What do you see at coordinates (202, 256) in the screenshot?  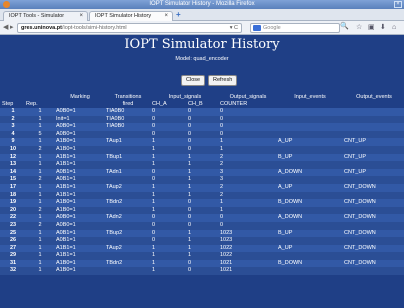 I see `table-row: 29 1 A1B1=1 1 1 1022` at bounding box center [202, 256].